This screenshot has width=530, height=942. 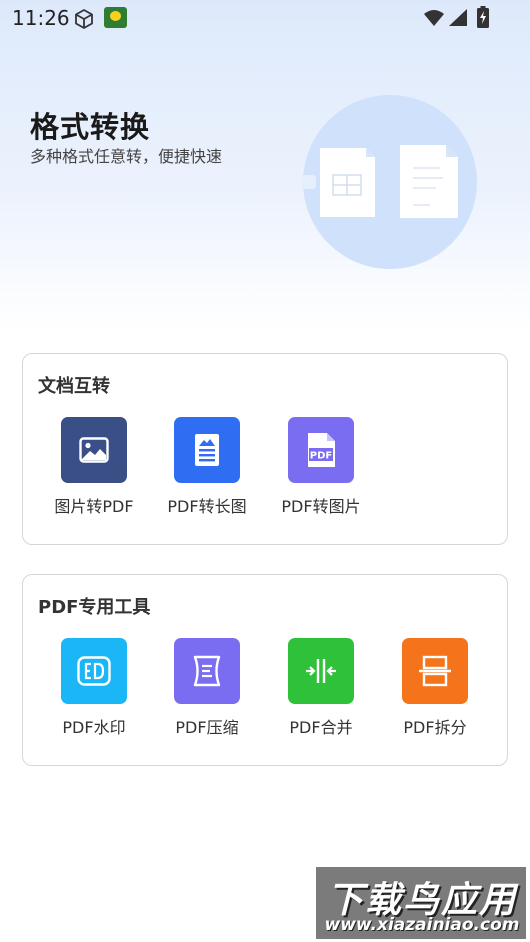 I want to click on pdf-watermark-button: PDF水印, so click(x=94, y=693).